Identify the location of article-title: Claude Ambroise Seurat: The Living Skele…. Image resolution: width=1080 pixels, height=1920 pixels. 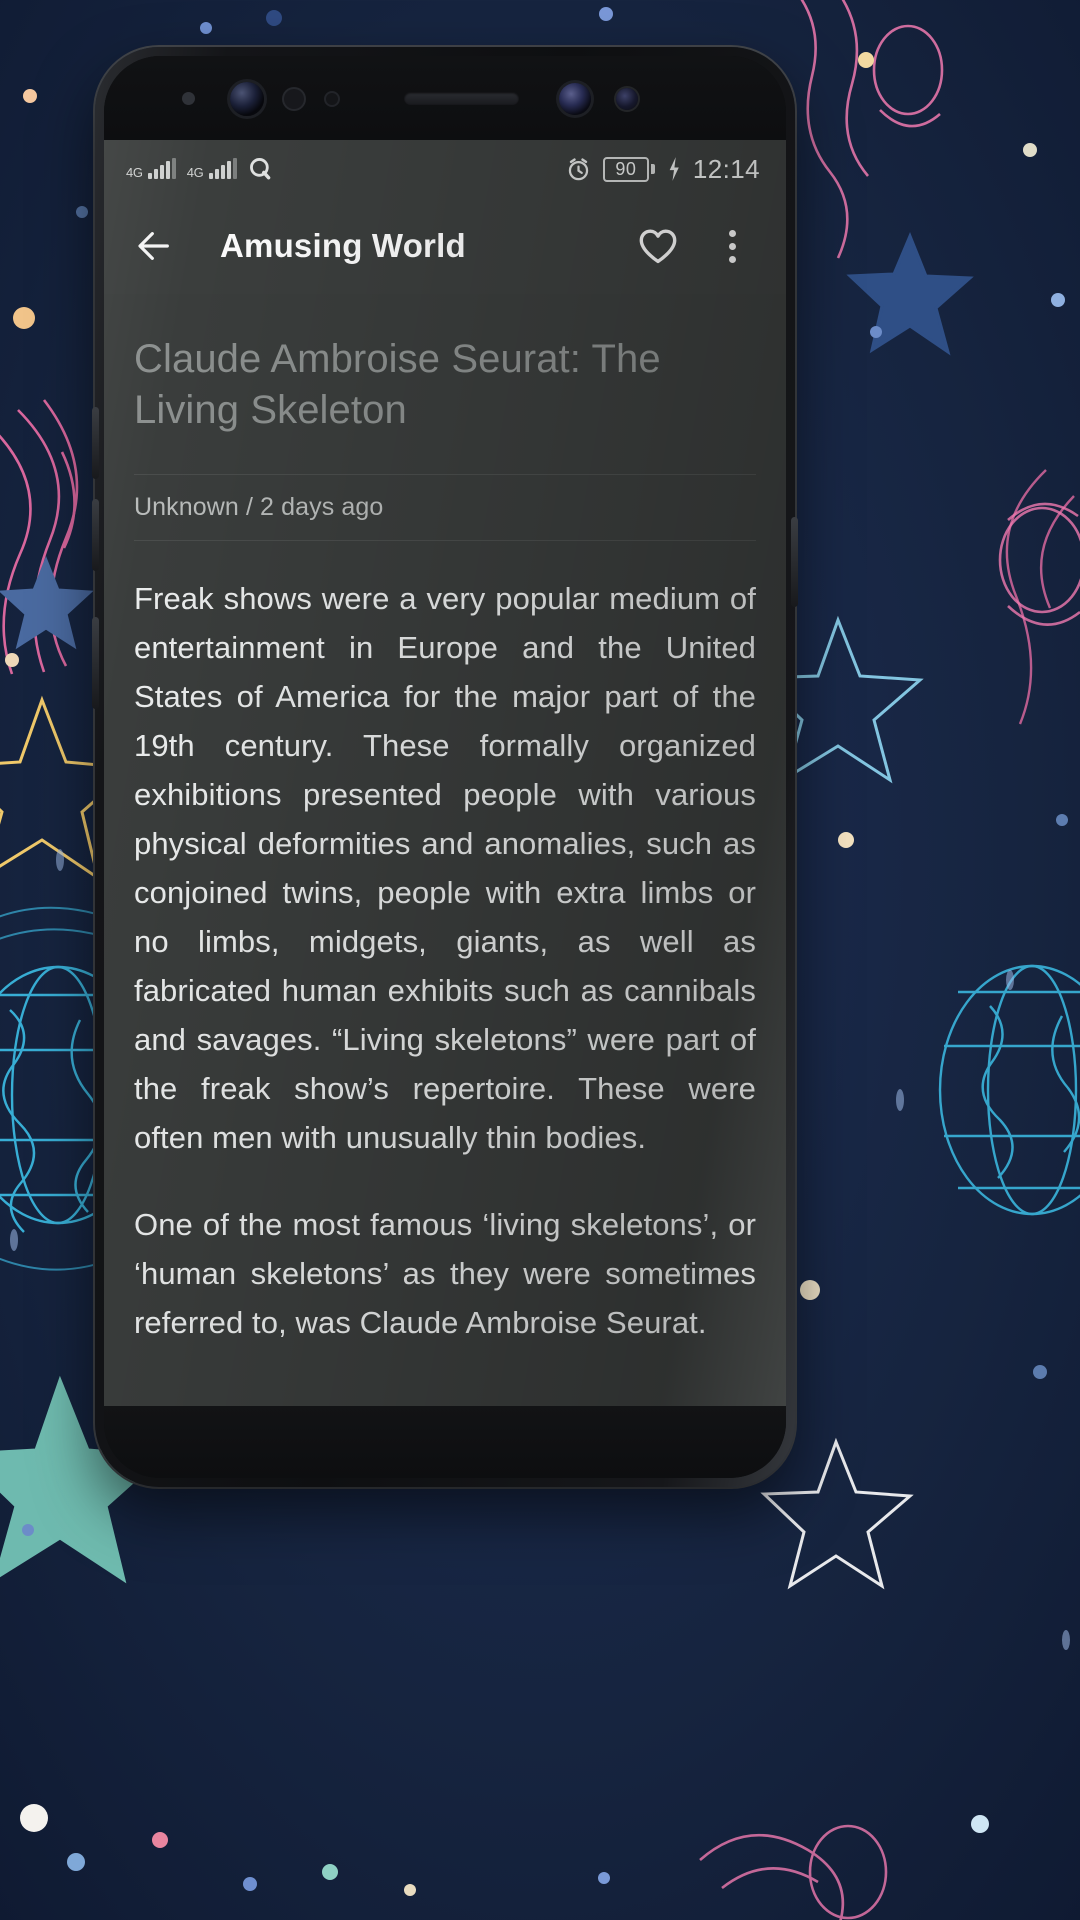
(397, 385).